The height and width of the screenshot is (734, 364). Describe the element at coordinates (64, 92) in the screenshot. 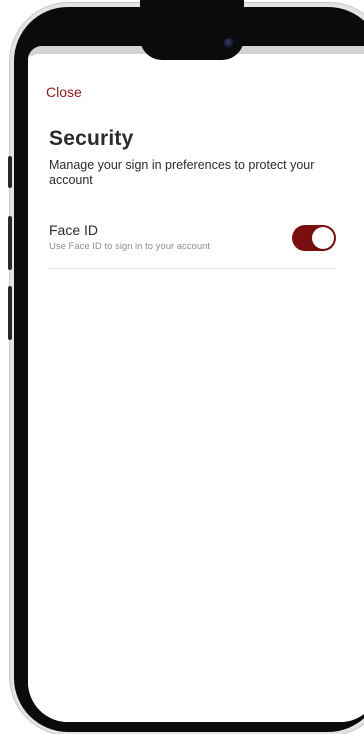

I see `close-button: Close` at that location.